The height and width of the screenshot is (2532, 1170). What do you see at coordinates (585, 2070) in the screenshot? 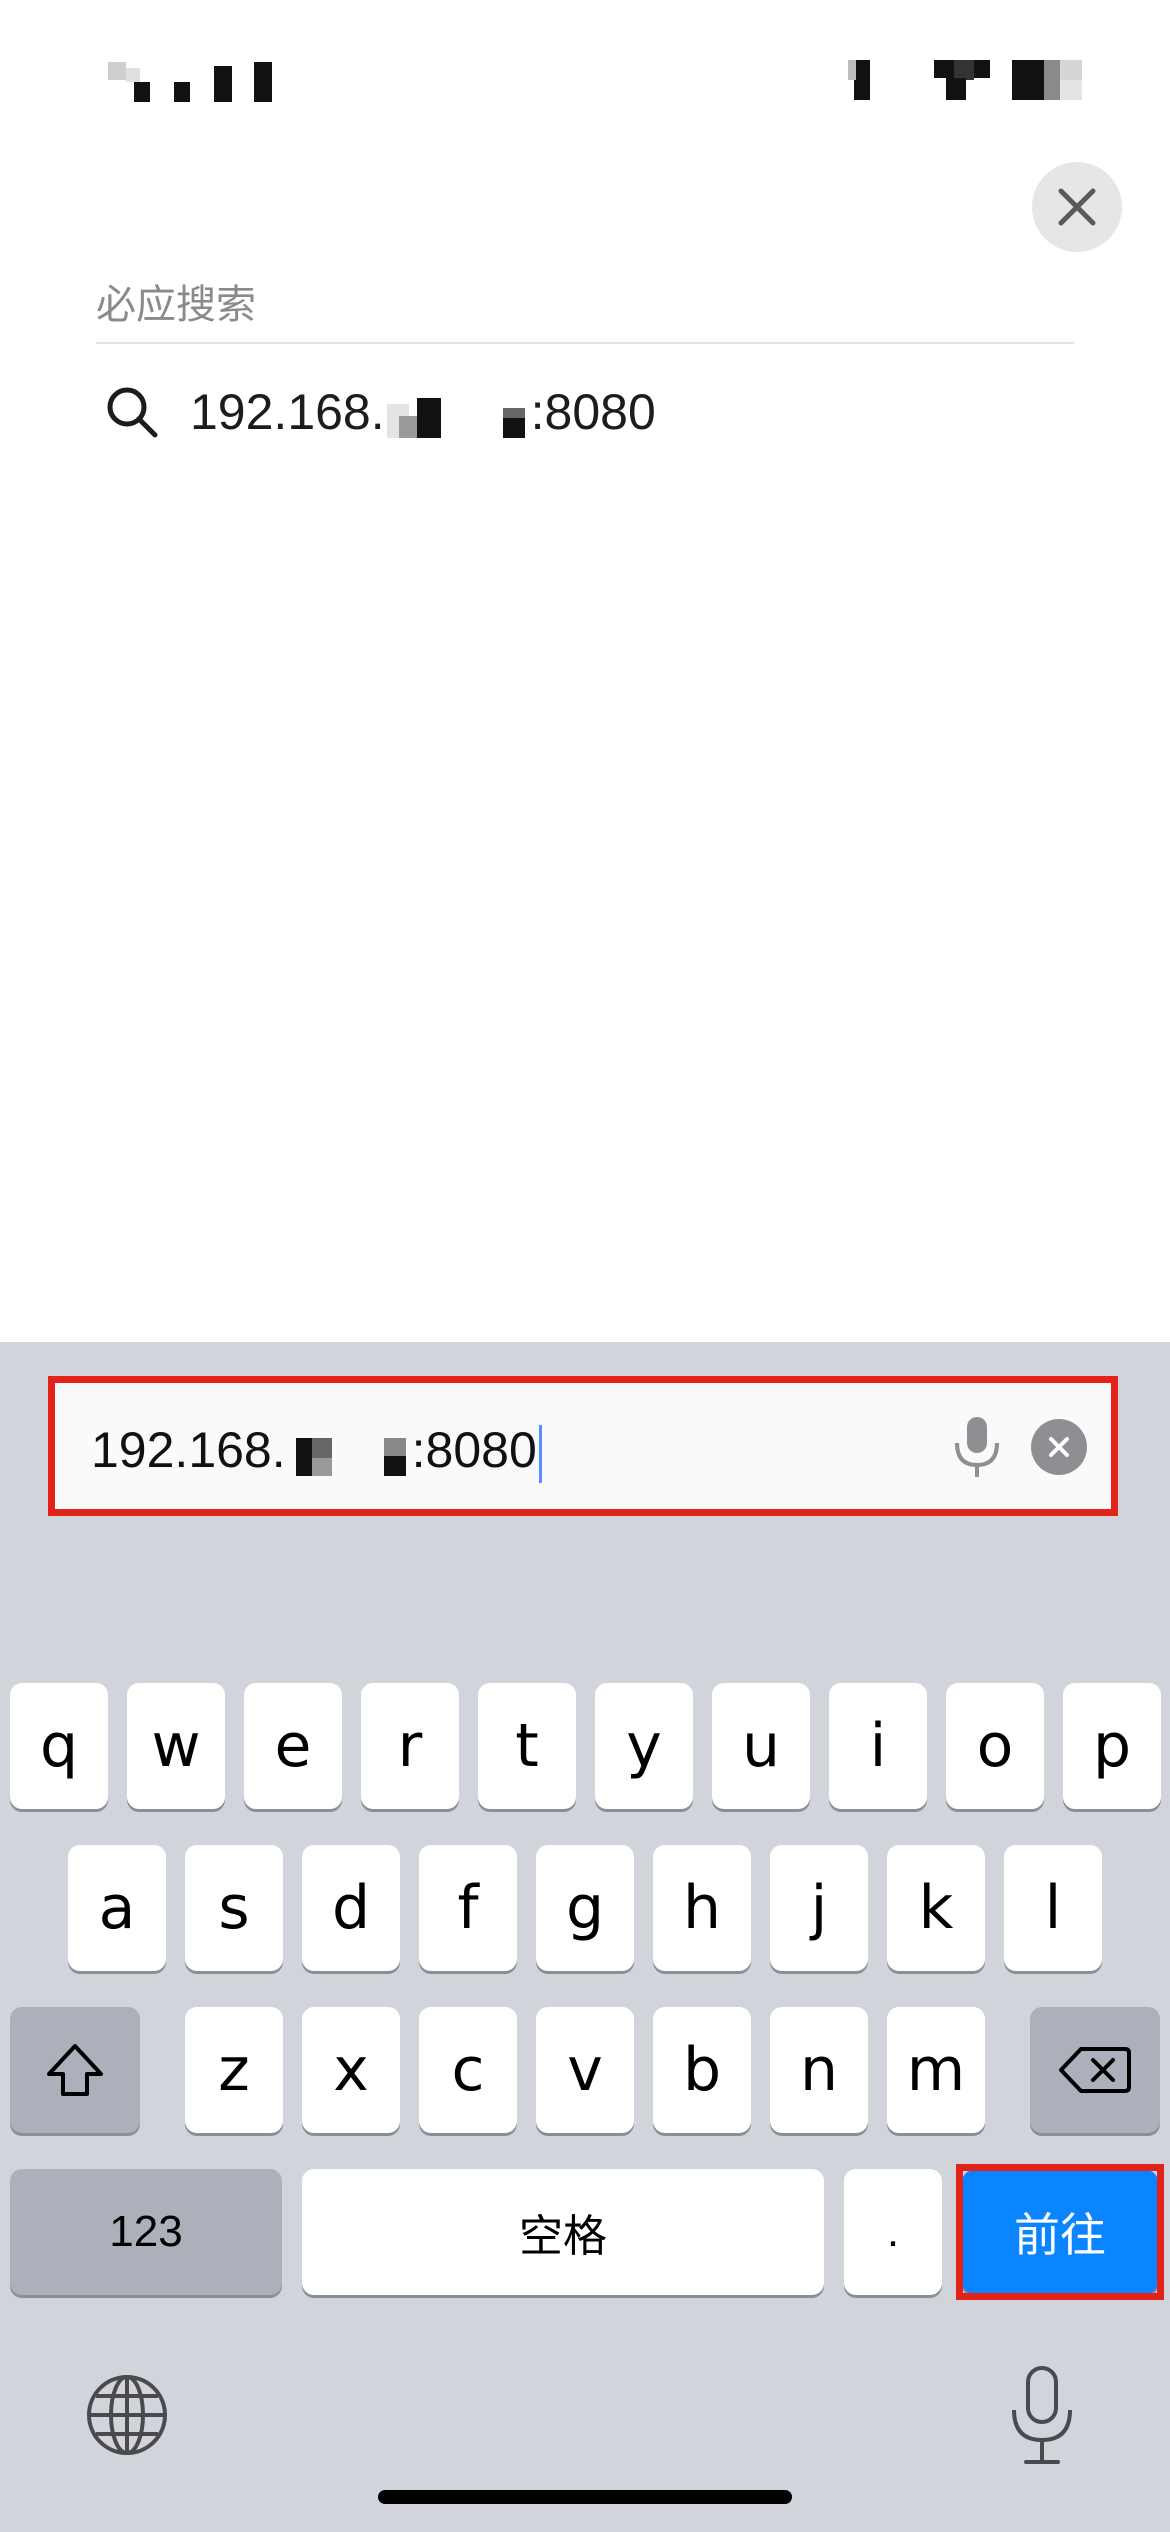
I see `key-v: v` at bounding box center [585, 2070].